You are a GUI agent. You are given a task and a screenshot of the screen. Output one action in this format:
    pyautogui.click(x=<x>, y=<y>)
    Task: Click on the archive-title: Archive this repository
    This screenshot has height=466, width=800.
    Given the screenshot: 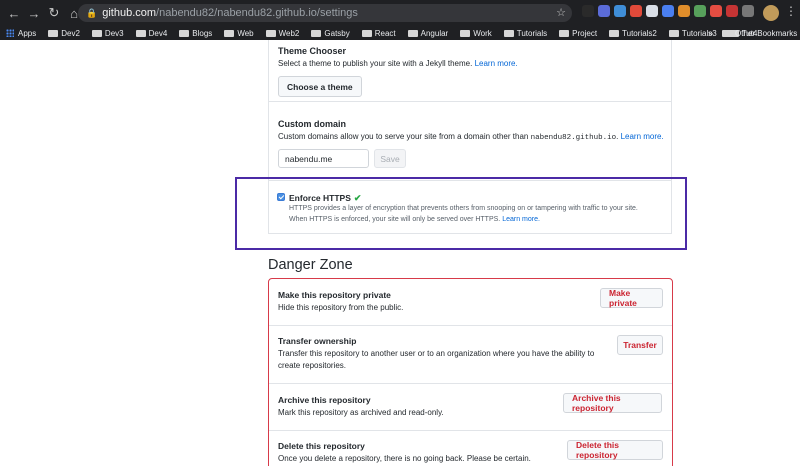 What is the action you would take?
    pyautogui.click(x=324, y=400)
    